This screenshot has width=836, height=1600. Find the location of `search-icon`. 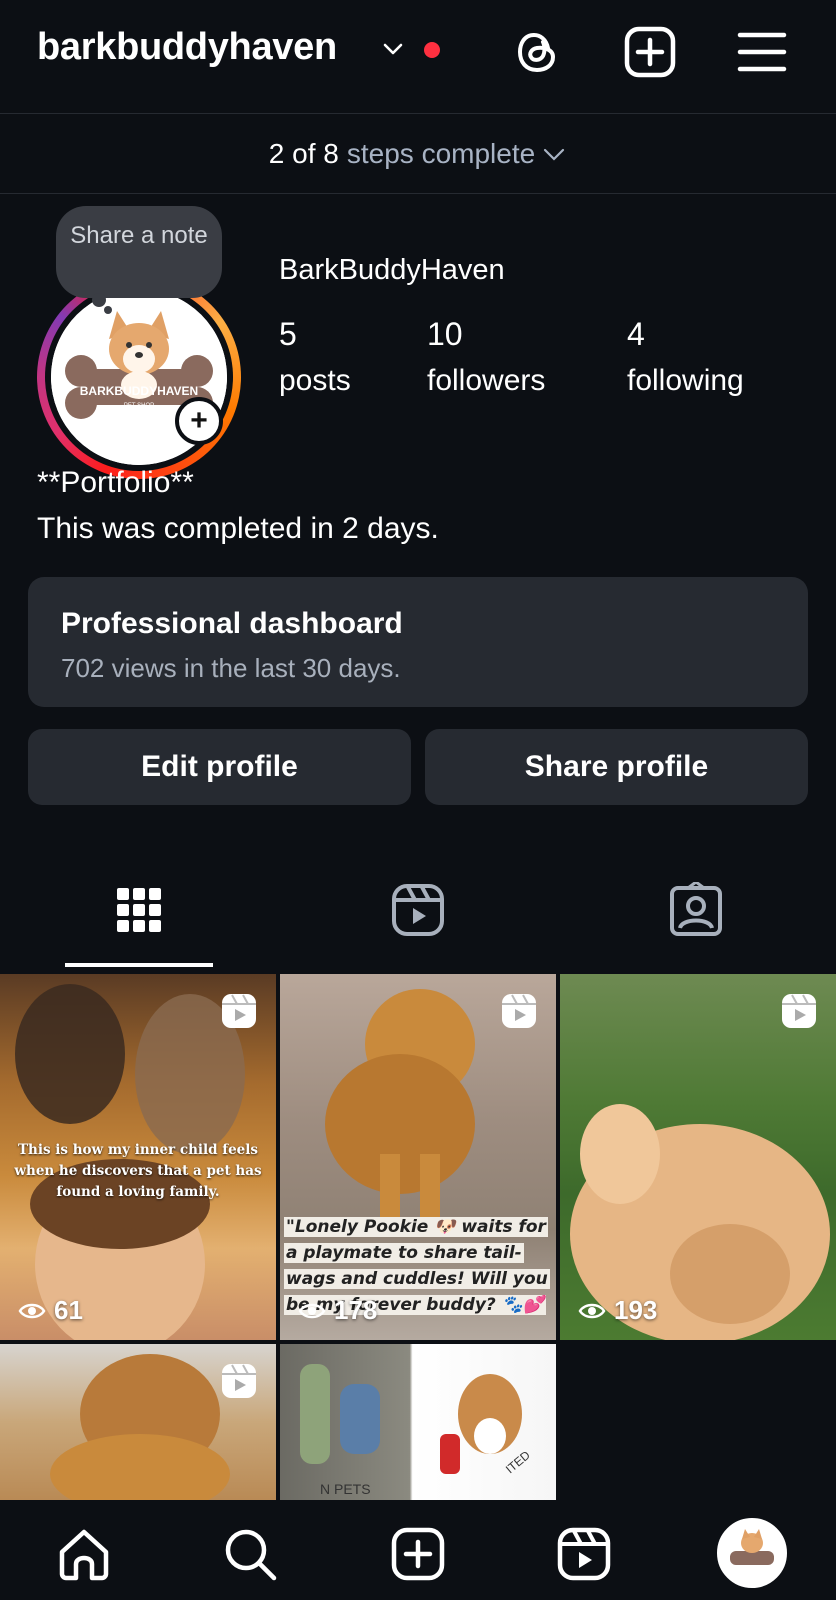

search-icon is located at coordinates (250, 1554).